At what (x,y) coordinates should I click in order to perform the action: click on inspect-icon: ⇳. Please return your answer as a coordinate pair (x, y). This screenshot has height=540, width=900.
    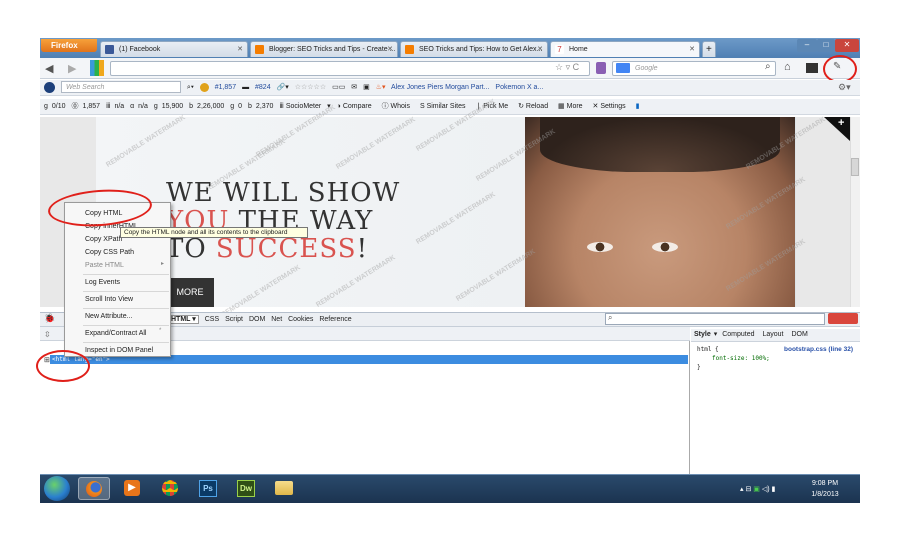
    Looking at the image, I should click on (47, 334).